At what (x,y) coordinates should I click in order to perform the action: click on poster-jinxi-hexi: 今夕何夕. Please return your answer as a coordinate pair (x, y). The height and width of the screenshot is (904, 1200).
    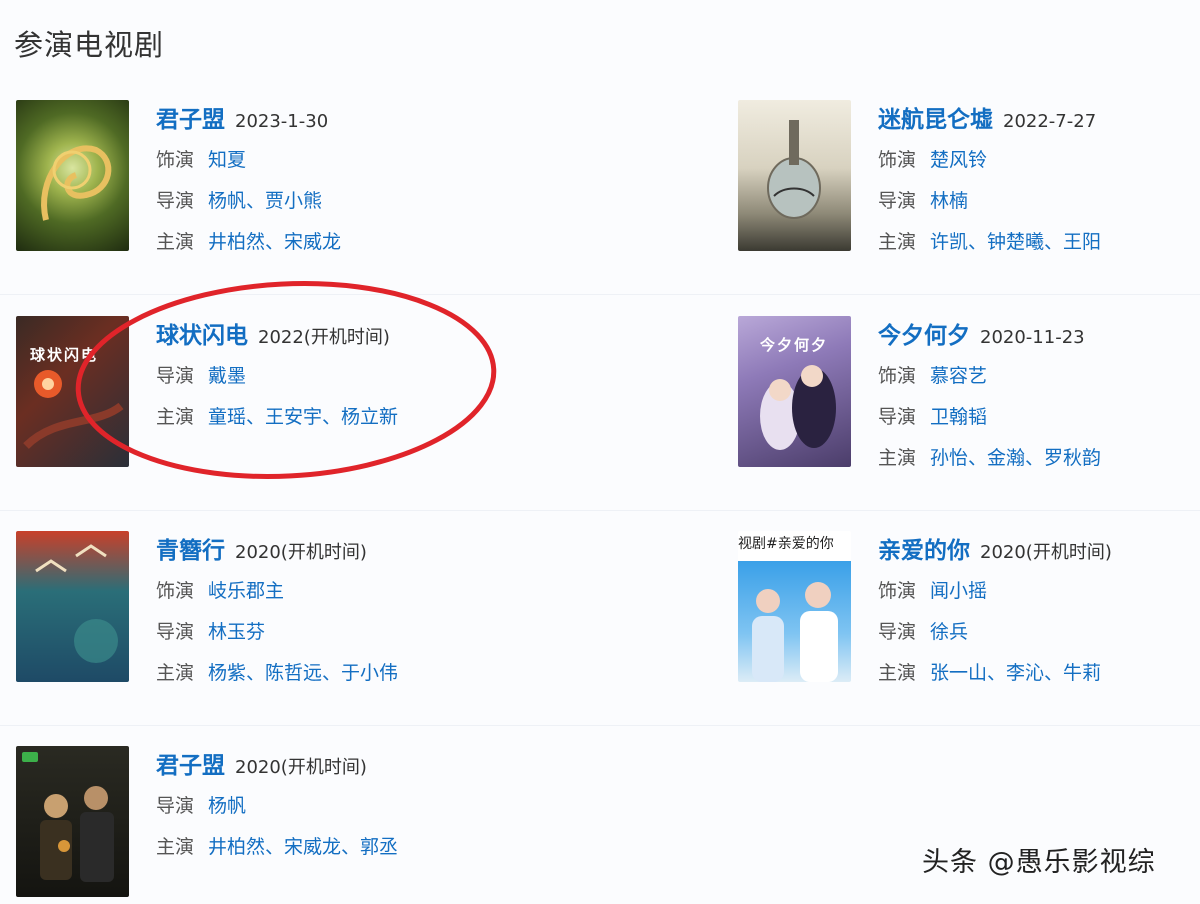
    Looking at the image, I should click on (794, 391).